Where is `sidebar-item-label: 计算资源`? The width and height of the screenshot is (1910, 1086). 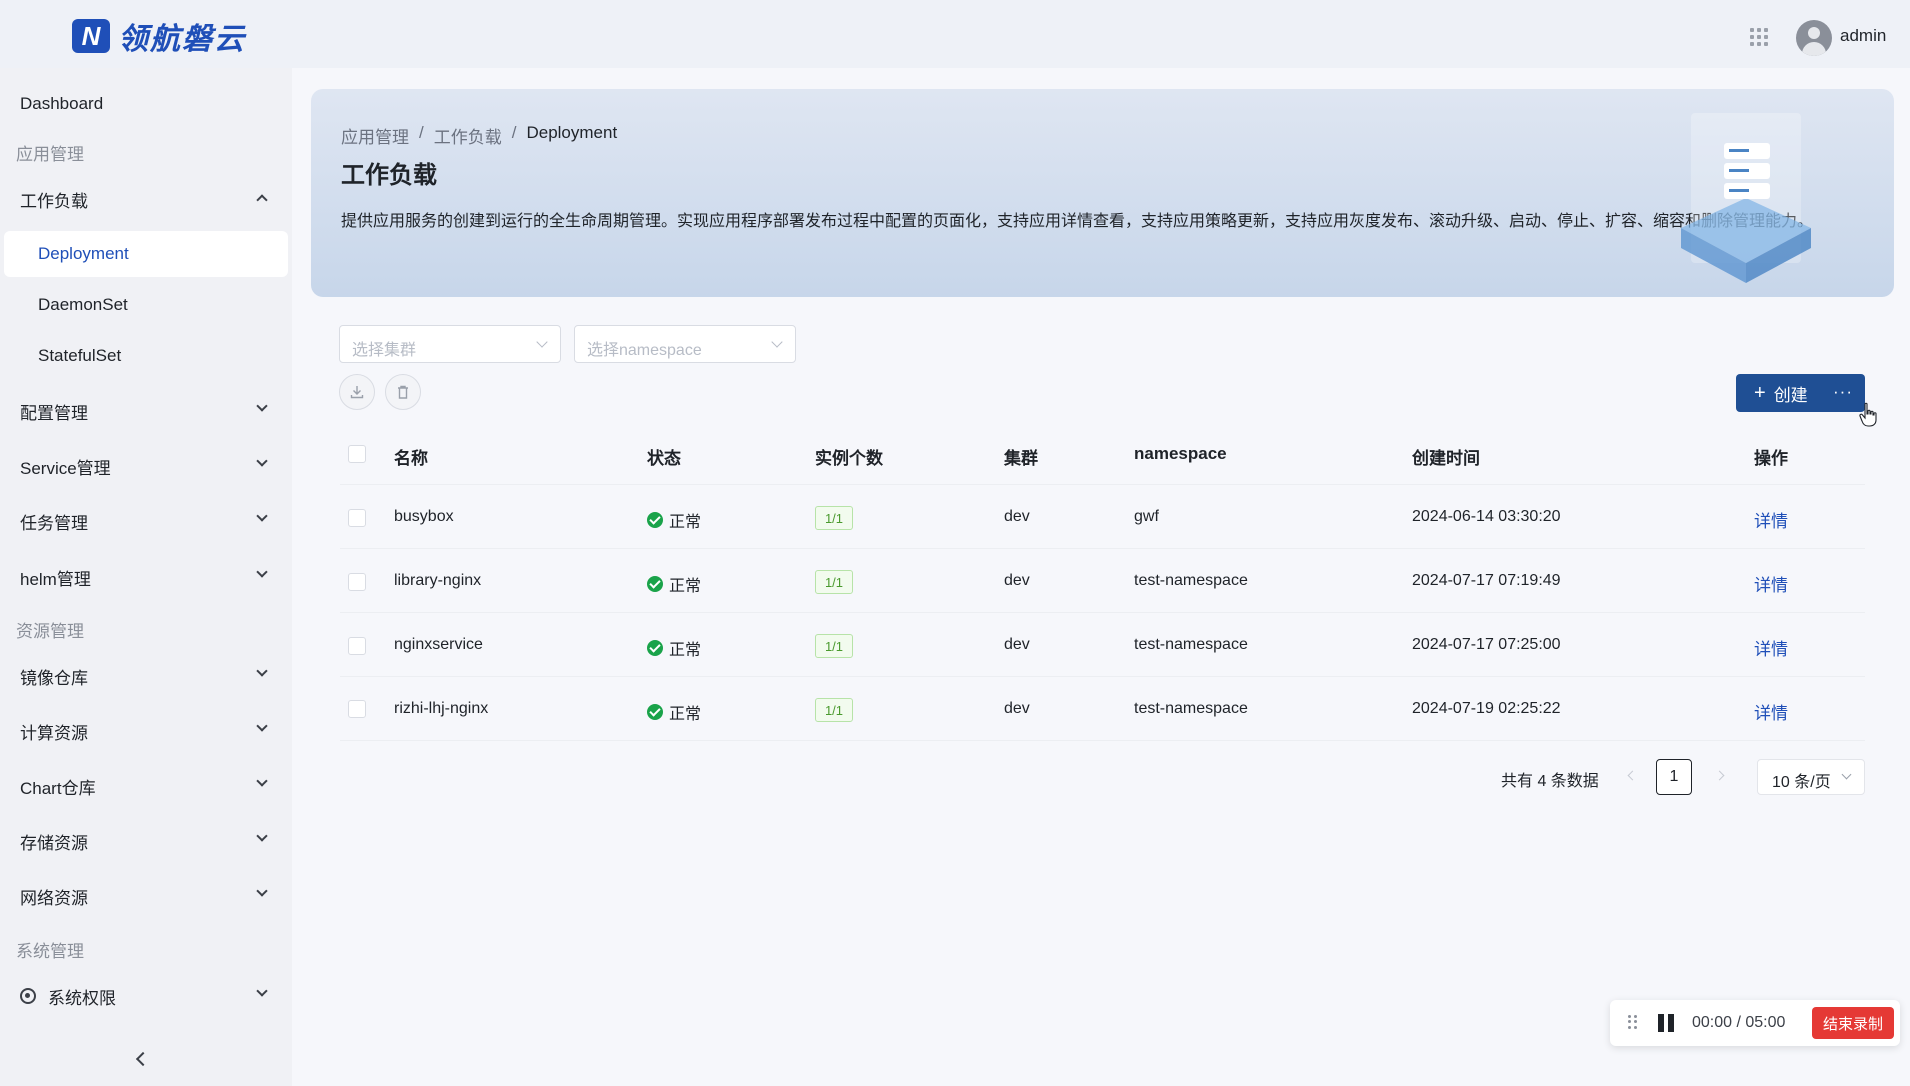
sidebar-item-label: 计算资源 is located at coordinates (54, 733).